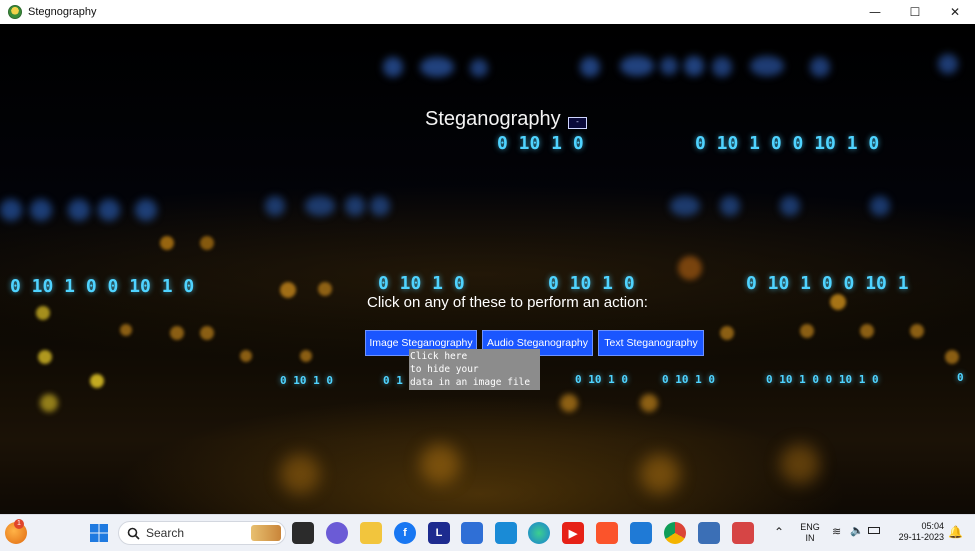 The image size is (975, 551). I want to click on tooltip-line: to hide your, so click(444, 369).